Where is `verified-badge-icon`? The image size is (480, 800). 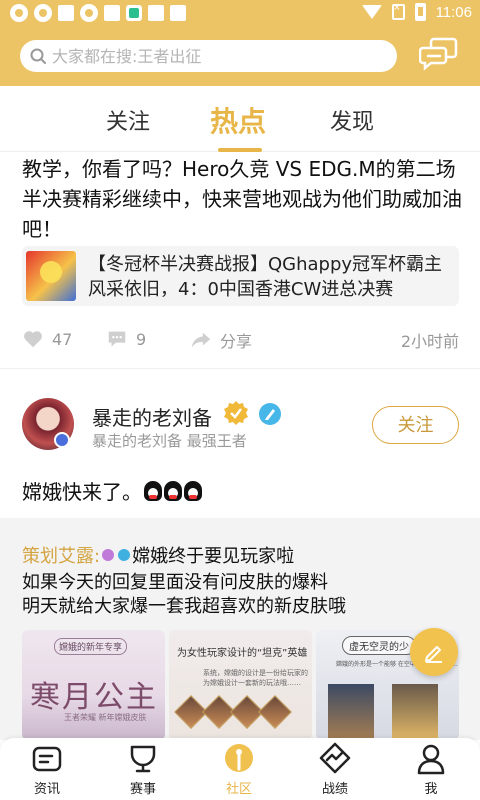
verified-badge-icon is located at coordinates (236, 413).